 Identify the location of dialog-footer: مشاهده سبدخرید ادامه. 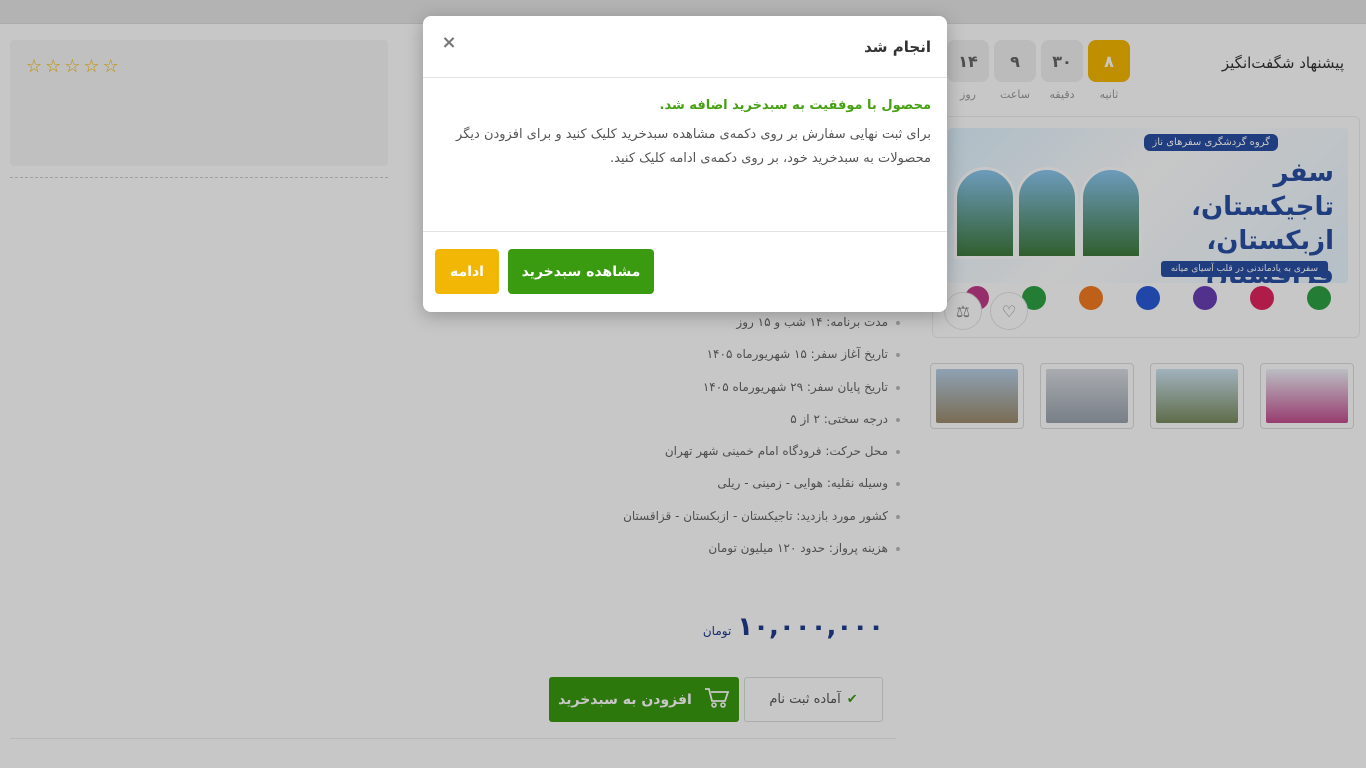
(685, 271).